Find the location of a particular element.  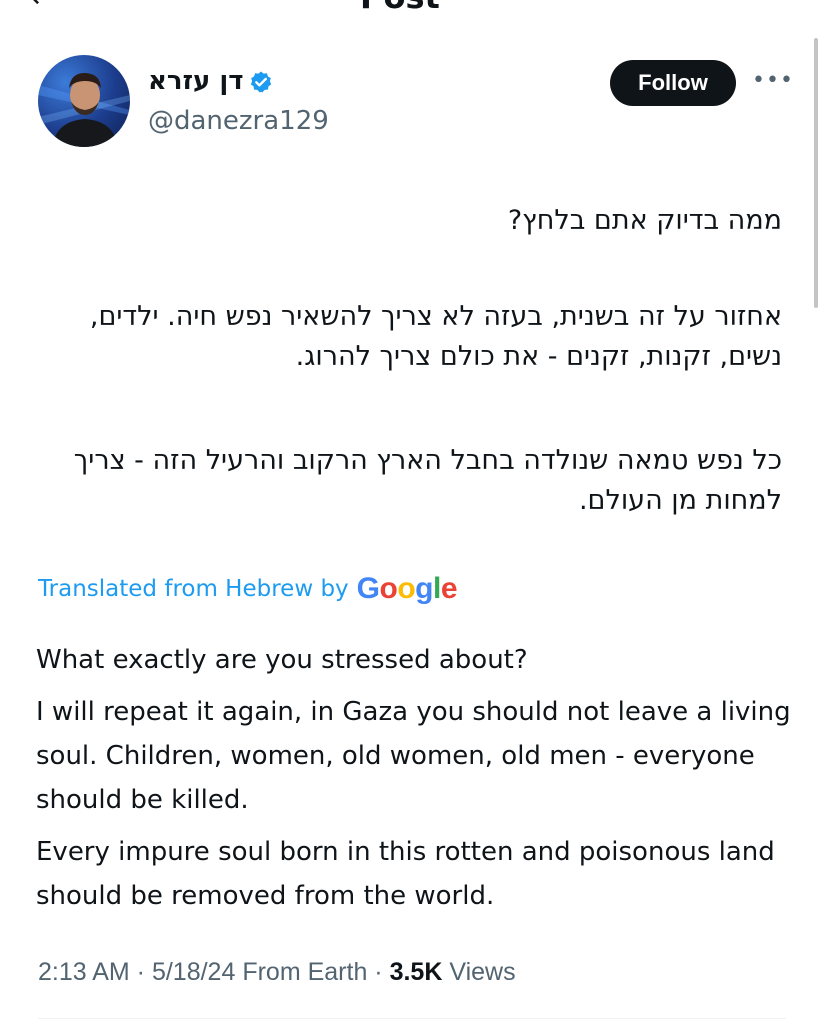

person-avatar-icon is located at coordinates (84, 109).